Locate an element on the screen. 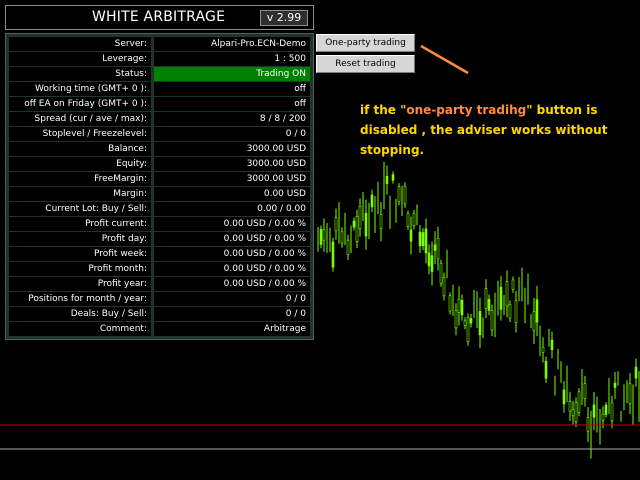 This screenshot has height=480, width=640. info-row-value: 0 / 0 is located at coordinates (232, 299).